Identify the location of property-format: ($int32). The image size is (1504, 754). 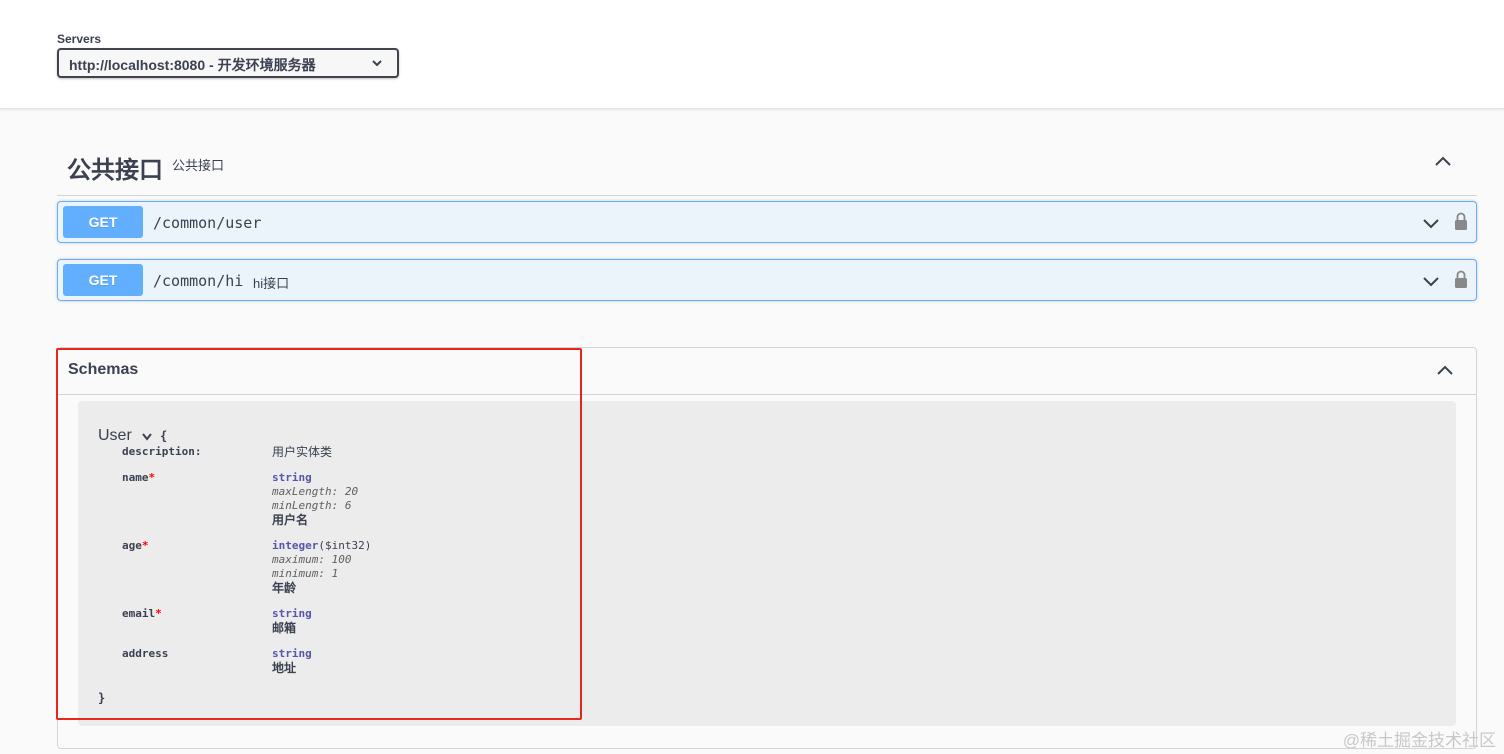
(345, 545).